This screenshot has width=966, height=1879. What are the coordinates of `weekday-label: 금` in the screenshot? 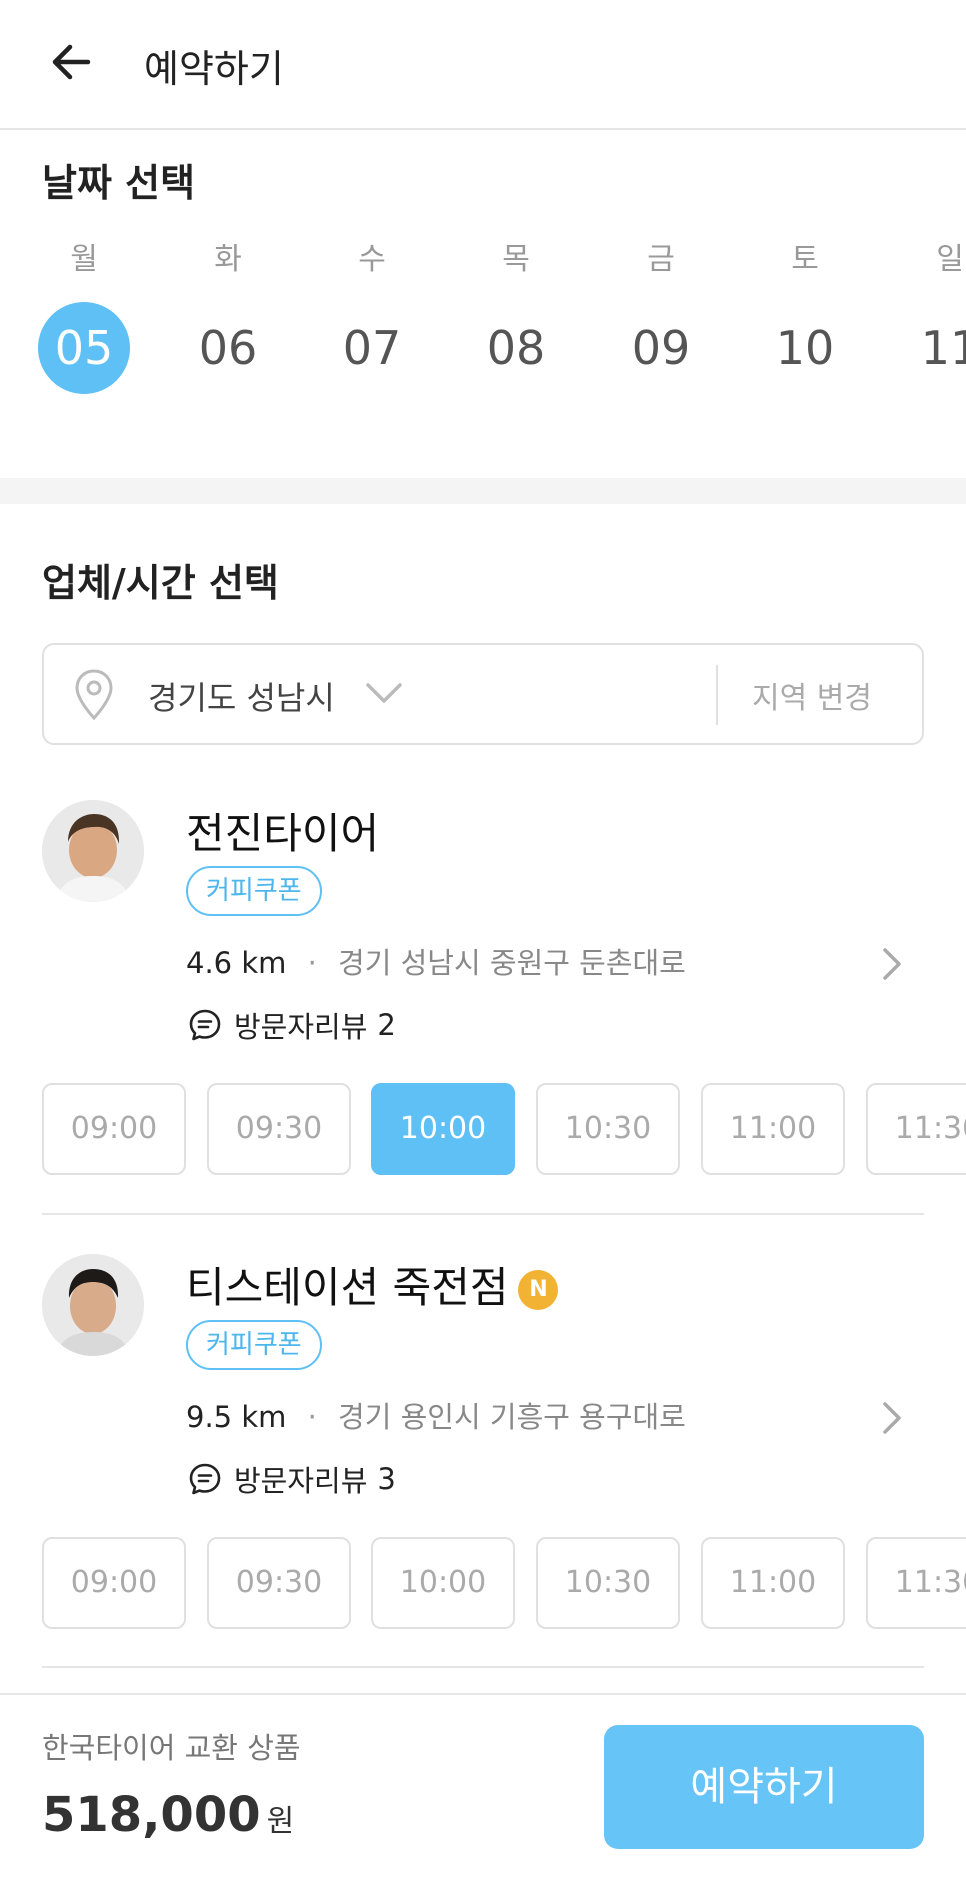 It's located at (661, 259).